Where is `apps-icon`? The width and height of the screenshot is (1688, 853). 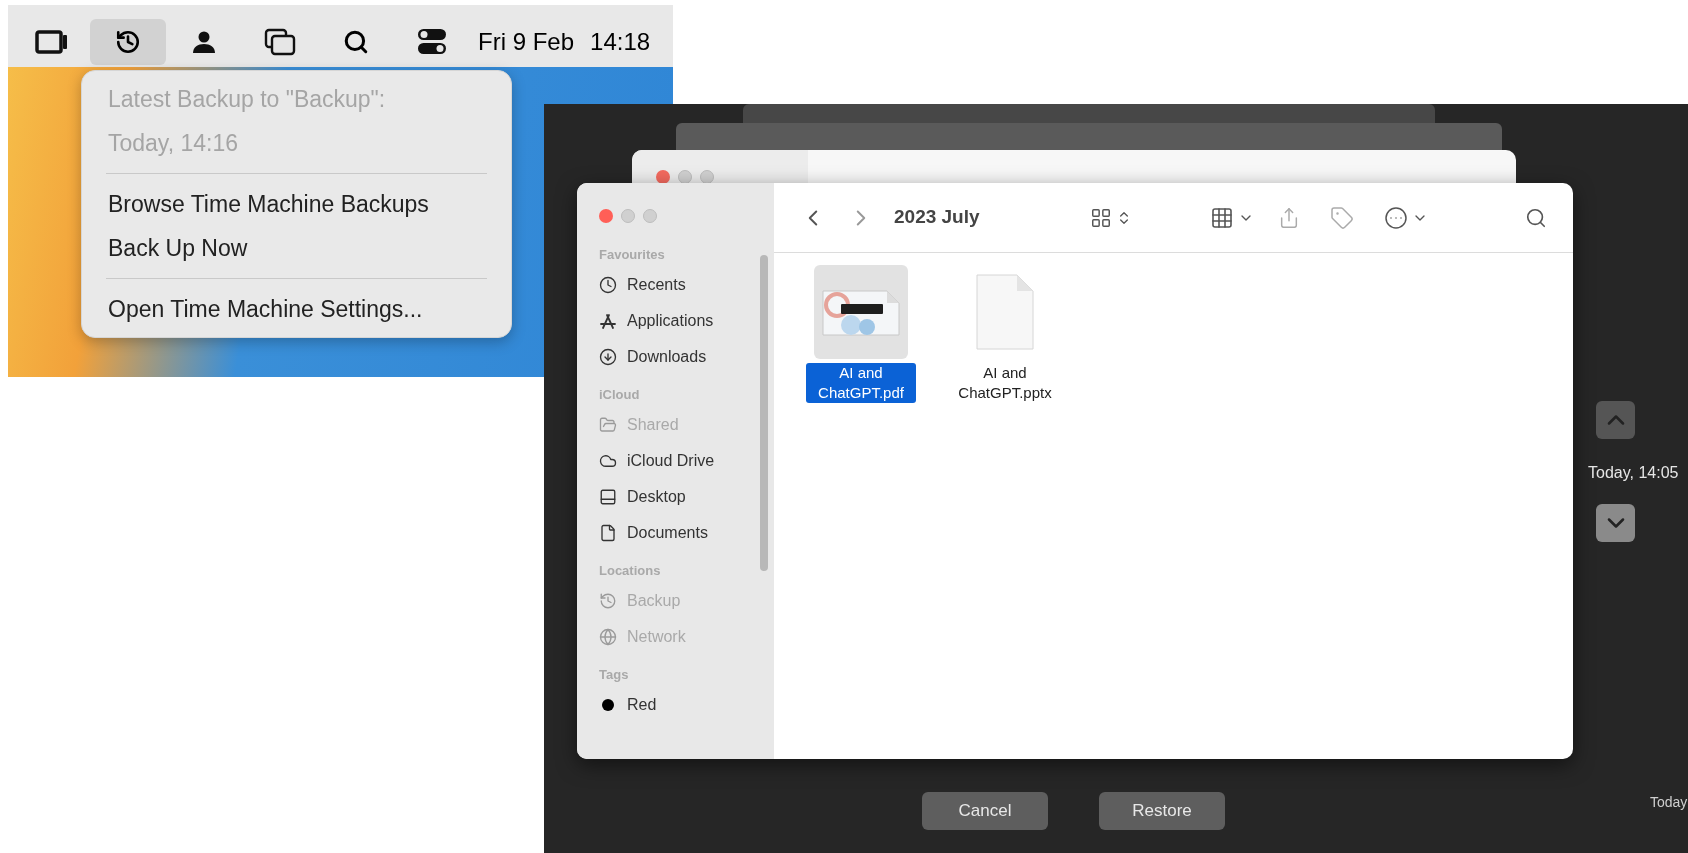
apps-icon is located at coordinates (608, 321).